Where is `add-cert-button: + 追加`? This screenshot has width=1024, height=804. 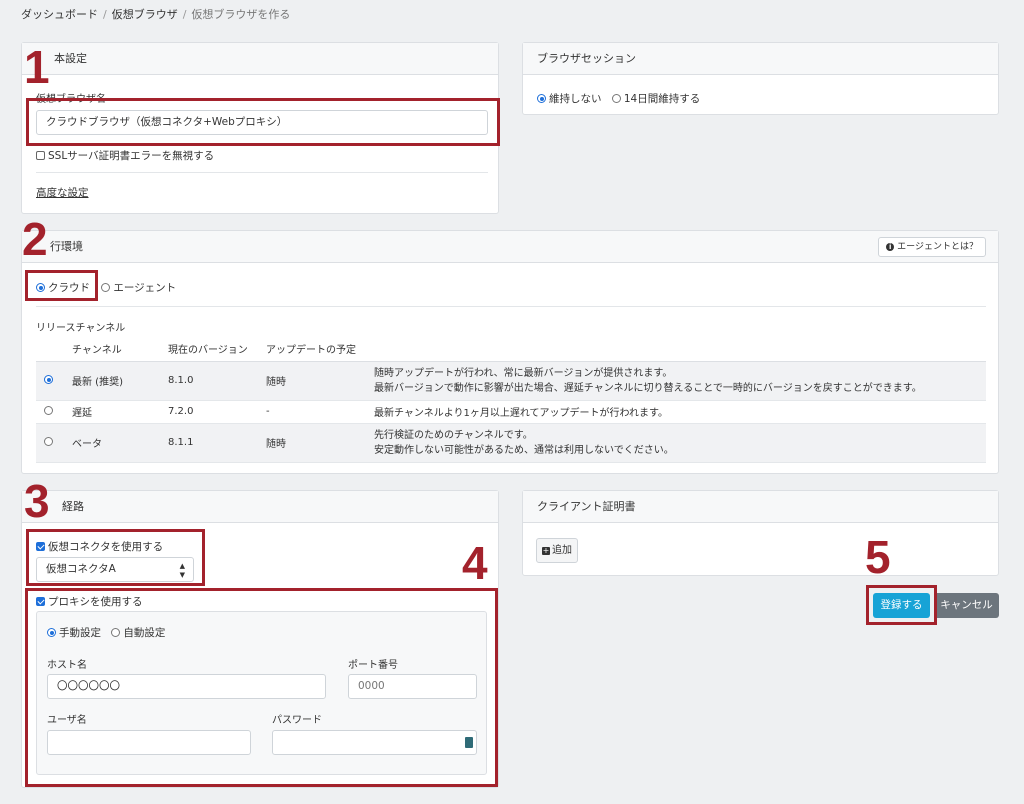
add-cert-button: + 追加 is located at coordinates (557, 550).